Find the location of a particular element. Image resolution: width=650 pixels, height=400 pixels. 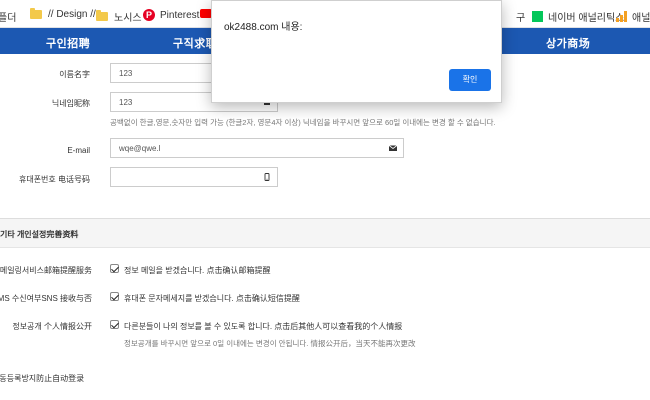

bookmark-naver-analytics: 네이버 애널리틱스 is located at coordinates (578, 16).